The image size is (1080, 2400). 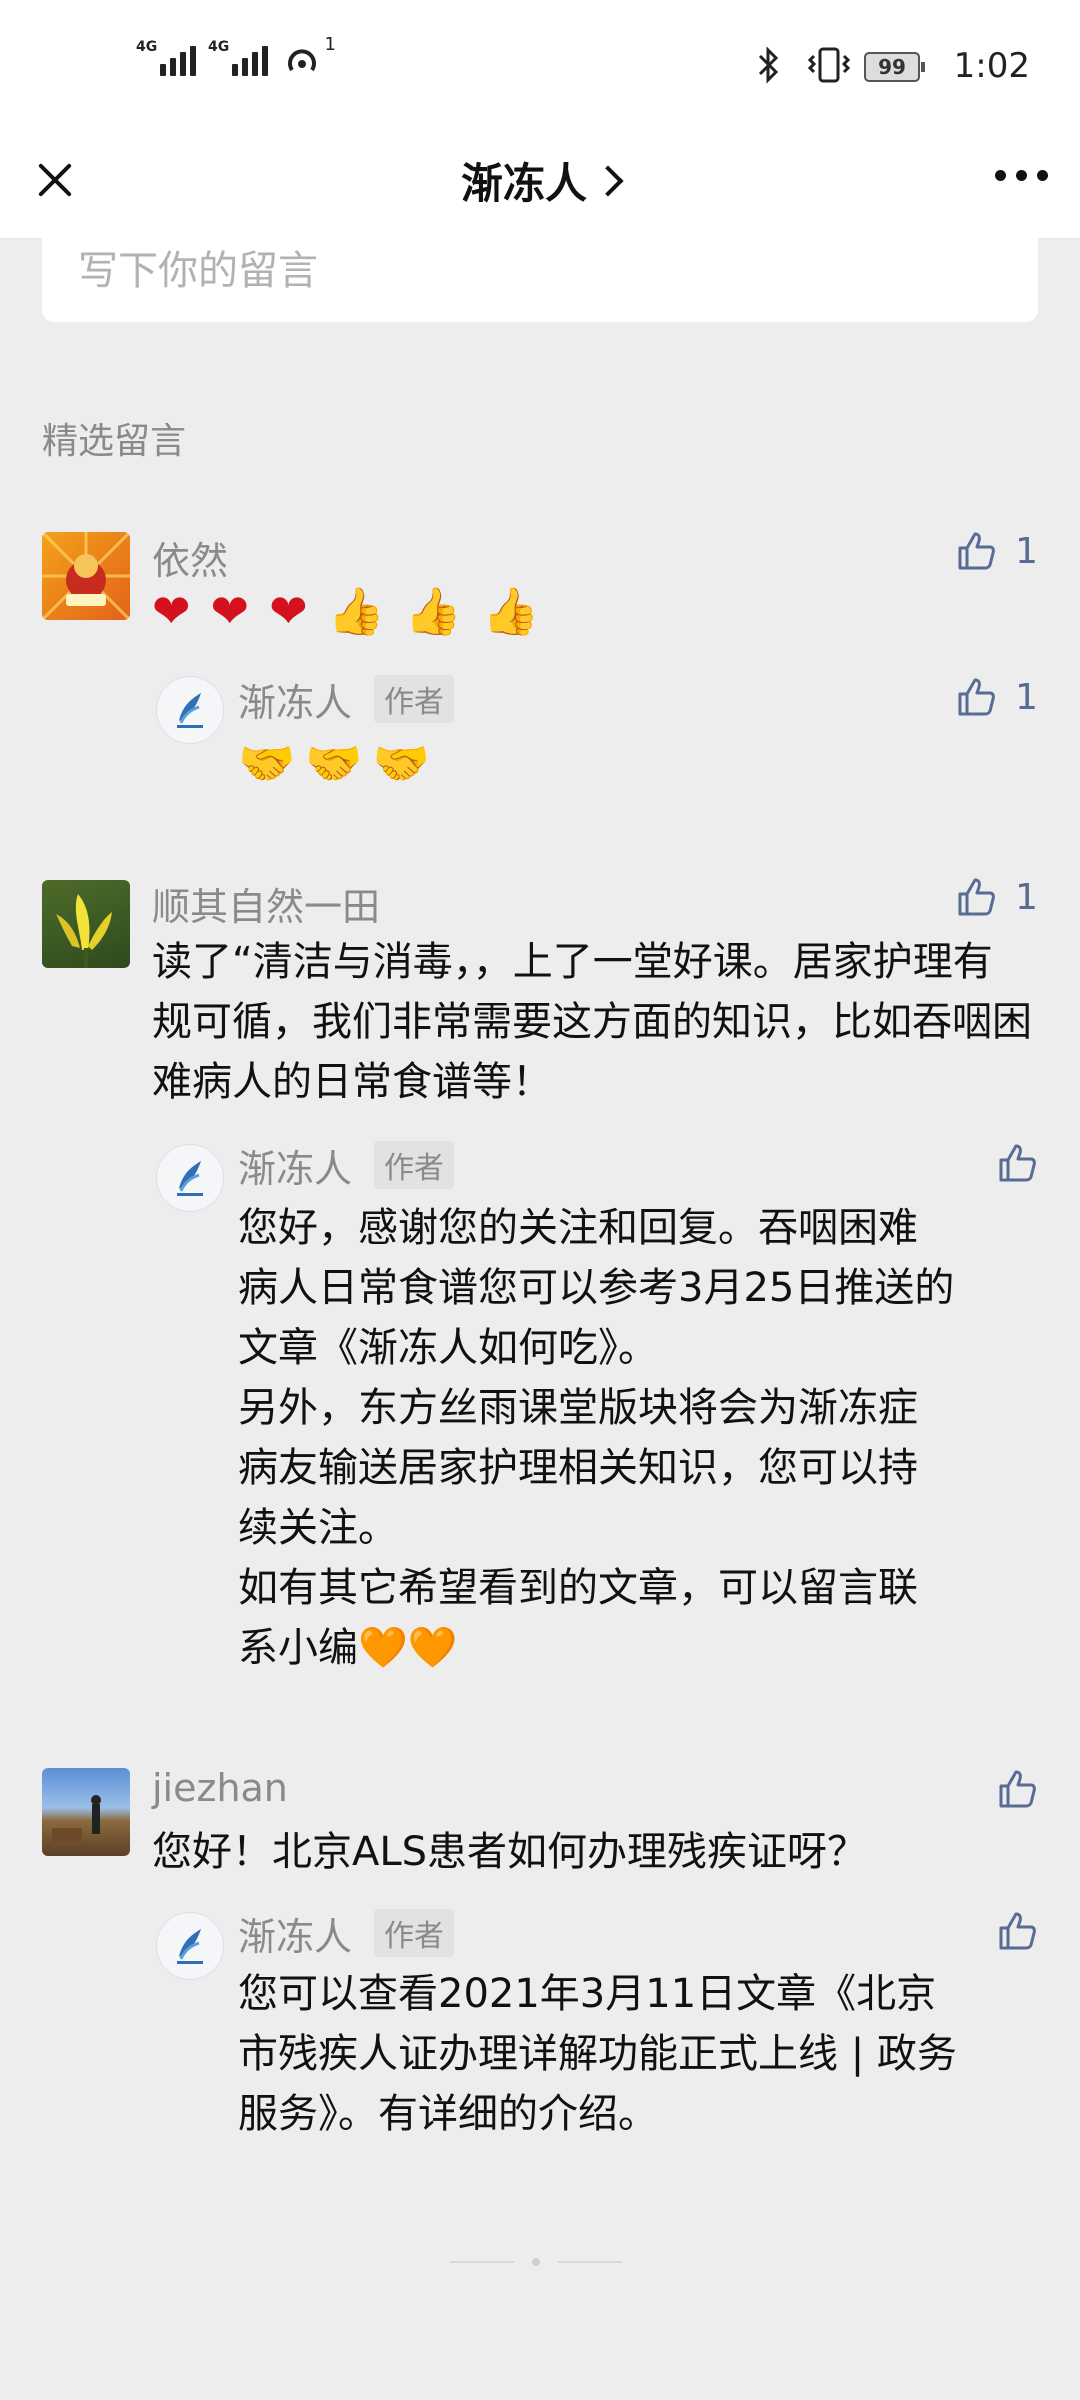 What do you see at coordinates (578, 1468) in the screenshot?
I see `reply-line: 病友输送居家护理相关知识，您可以持` at bounding box center [578, 1468].